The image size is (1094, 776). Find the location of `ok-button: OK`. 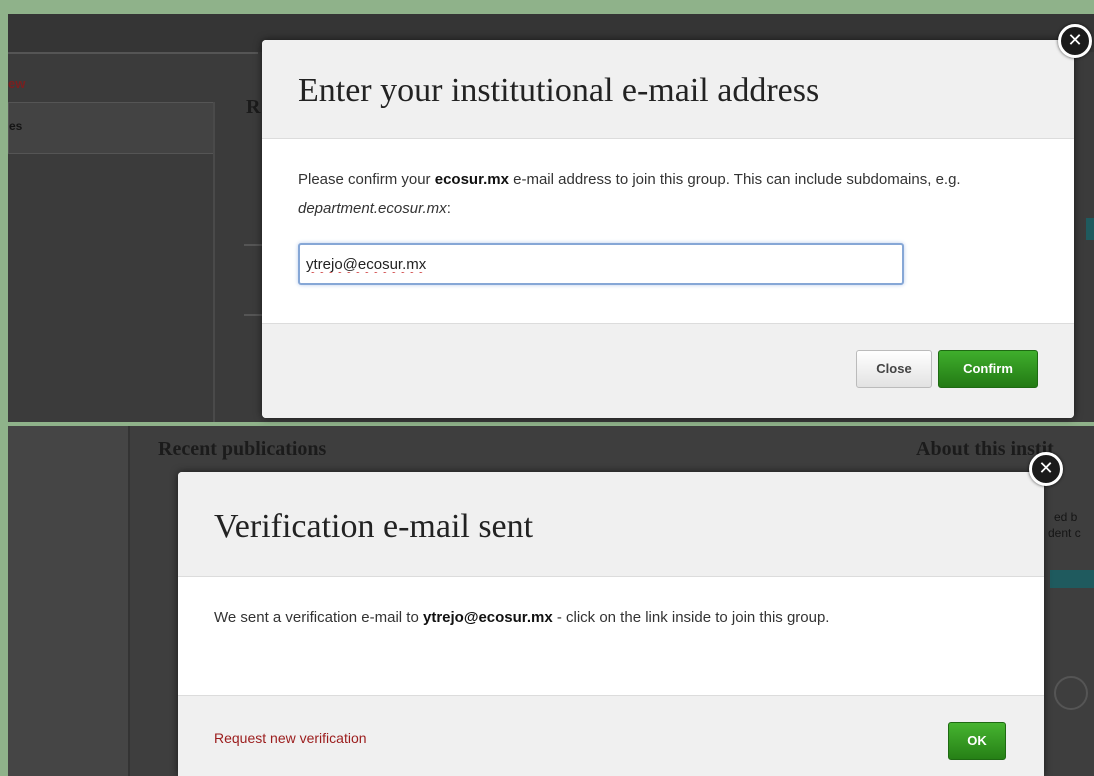

ok-button: OK is located at coordinates (977, 741).